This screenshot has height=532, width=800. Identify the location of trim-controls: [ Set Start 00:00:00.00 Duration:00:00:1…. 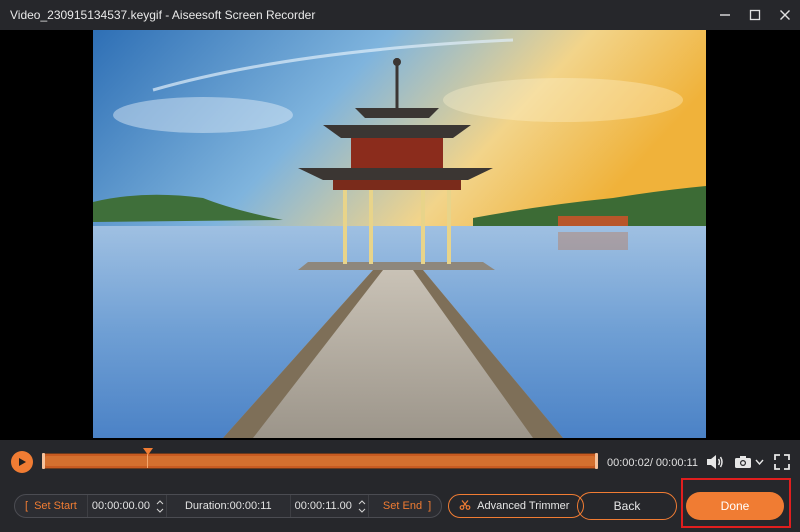
(228, 506).